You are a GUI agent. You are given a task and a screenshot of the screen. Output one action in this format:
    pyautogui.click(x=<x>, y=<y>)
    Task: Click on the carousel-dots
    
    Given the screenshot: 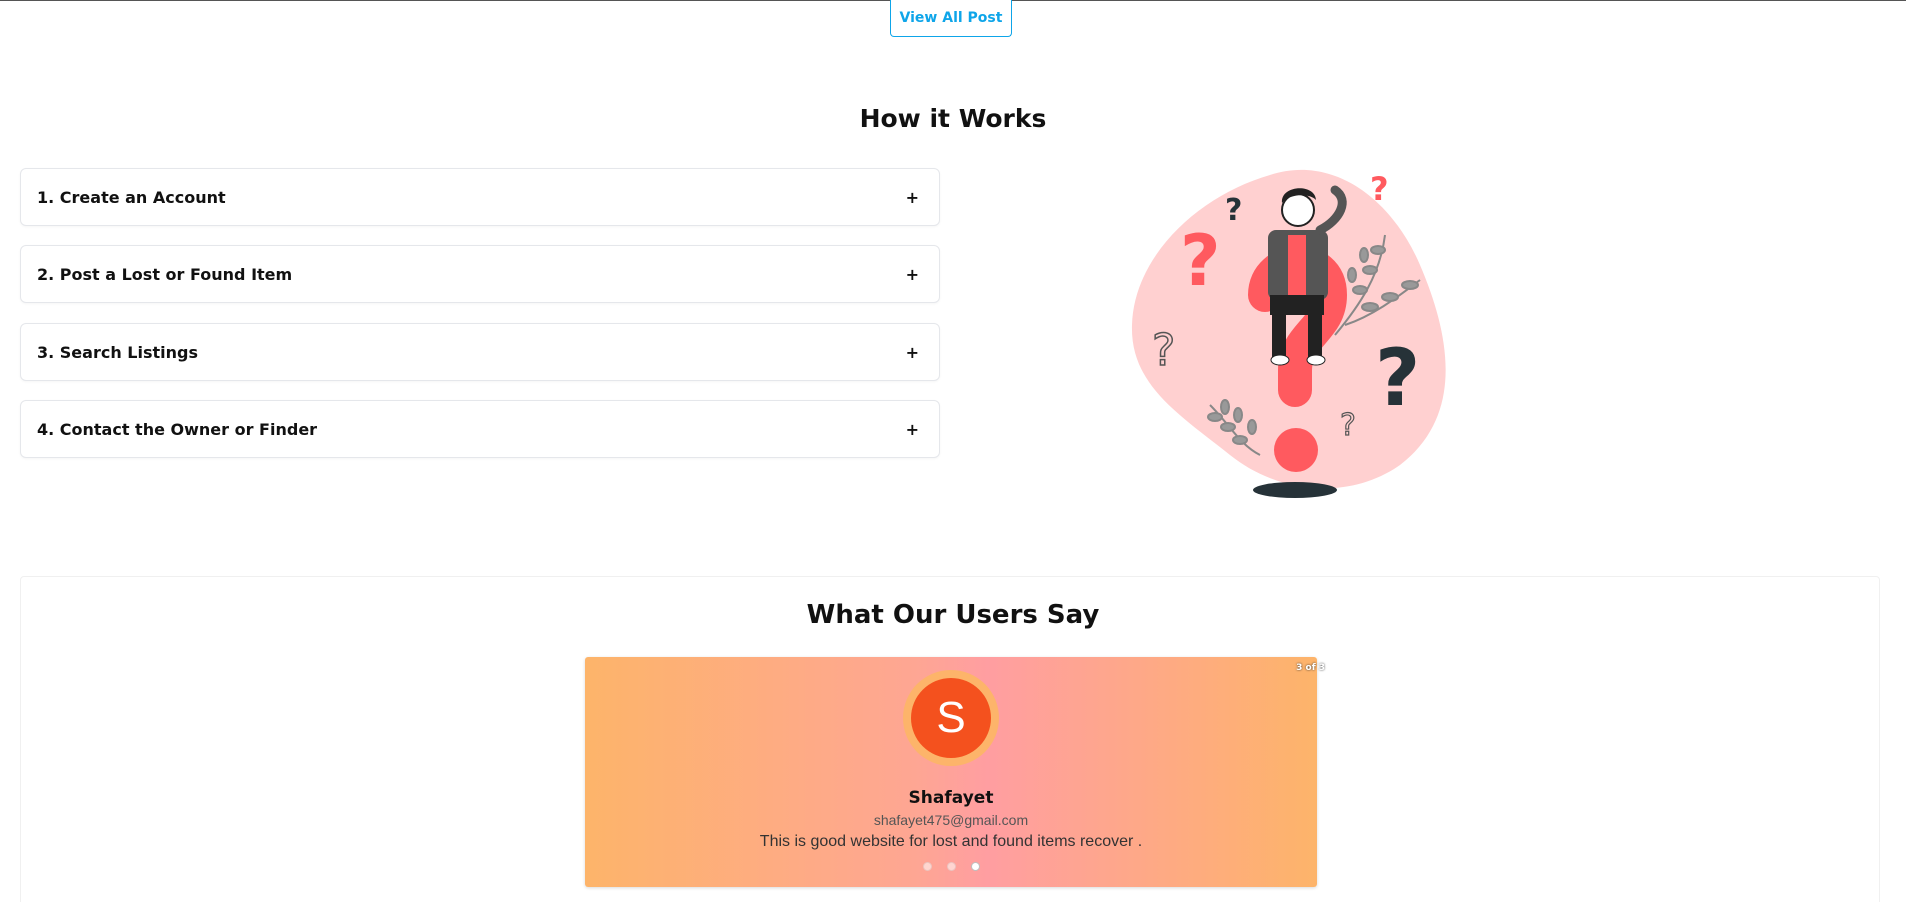 What is the action you would take?
    pyautogui.click(x=951, y=866)
    